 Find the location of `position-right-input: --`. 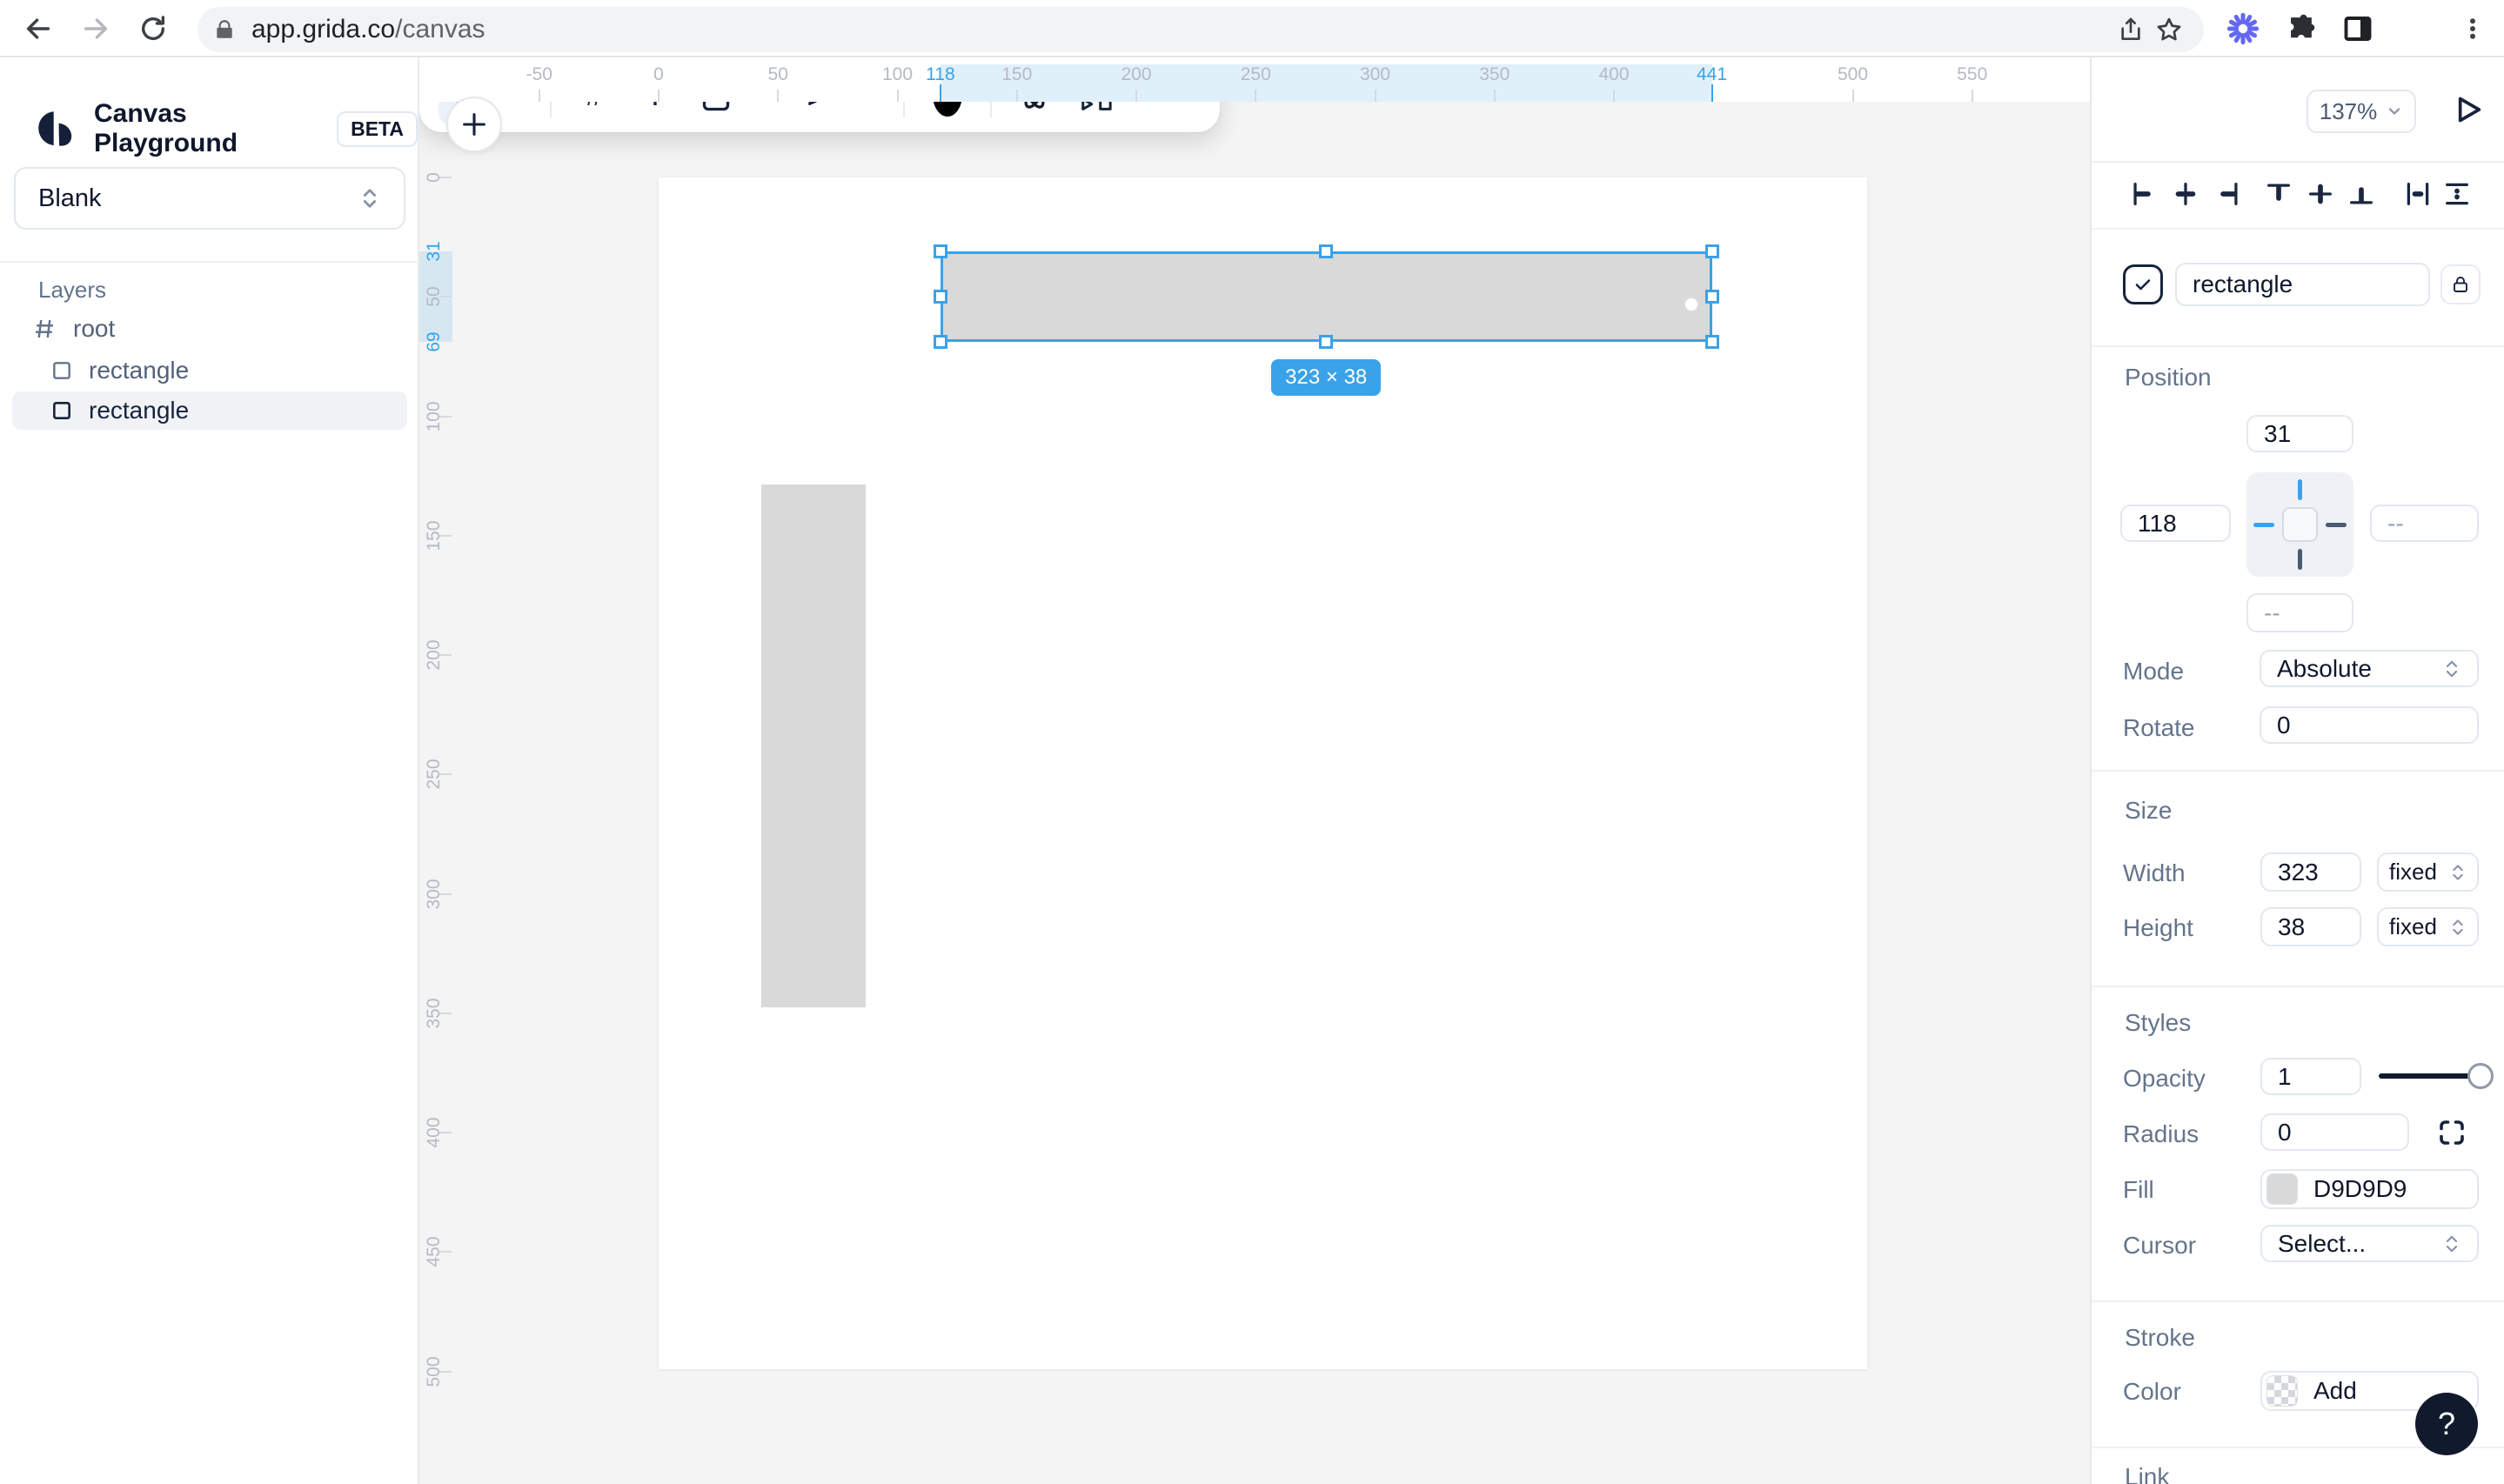

position-right-input: -- is located at coordinates (2424, 523).